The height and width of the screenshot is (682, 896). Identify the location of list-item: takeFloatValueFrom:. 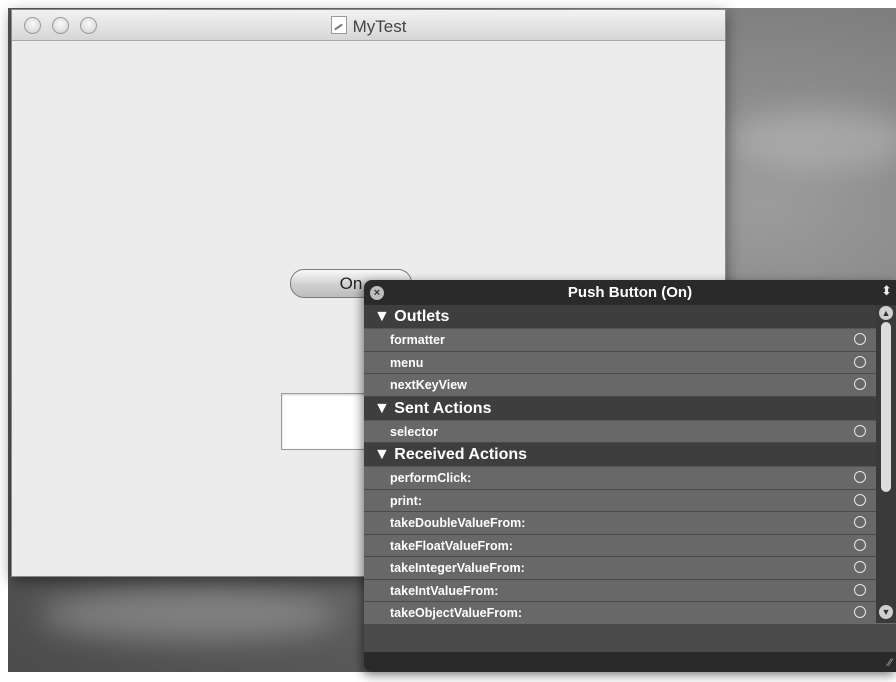
(620, 545).